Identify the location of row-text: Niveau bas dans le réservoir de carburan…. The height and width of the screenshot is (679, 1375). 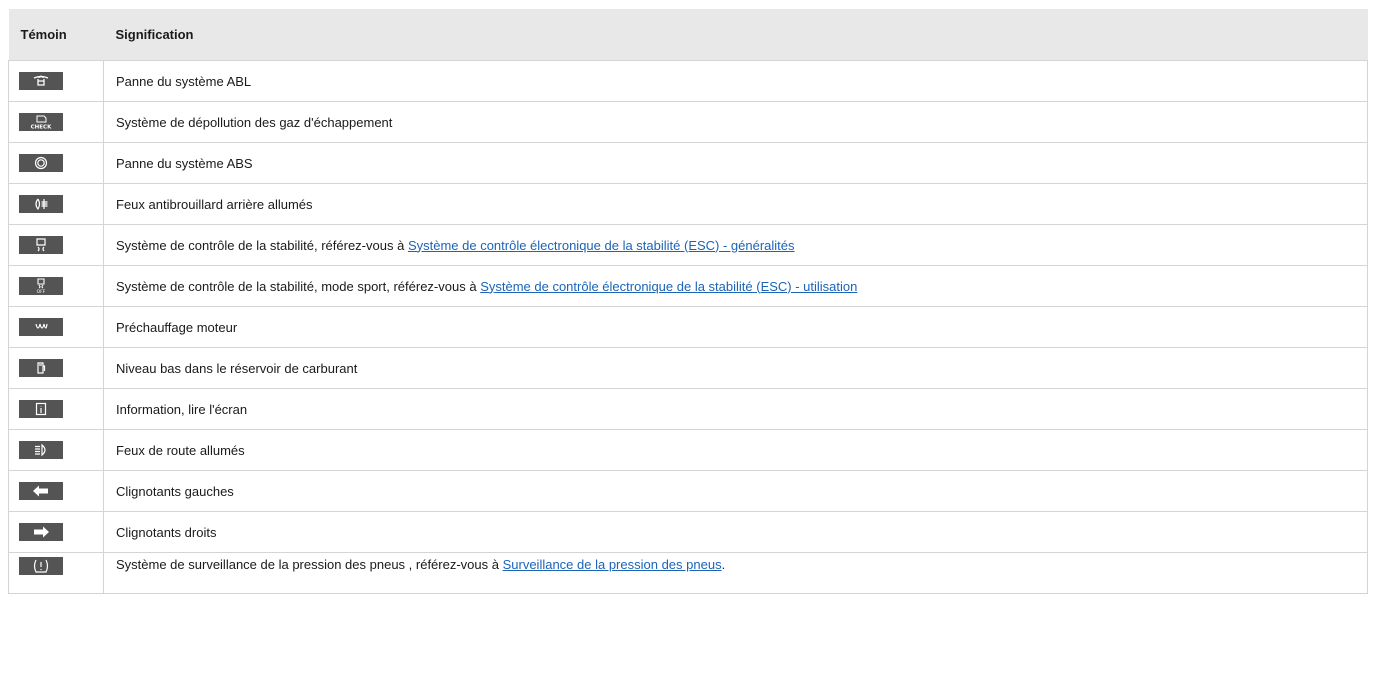
(237, 368).